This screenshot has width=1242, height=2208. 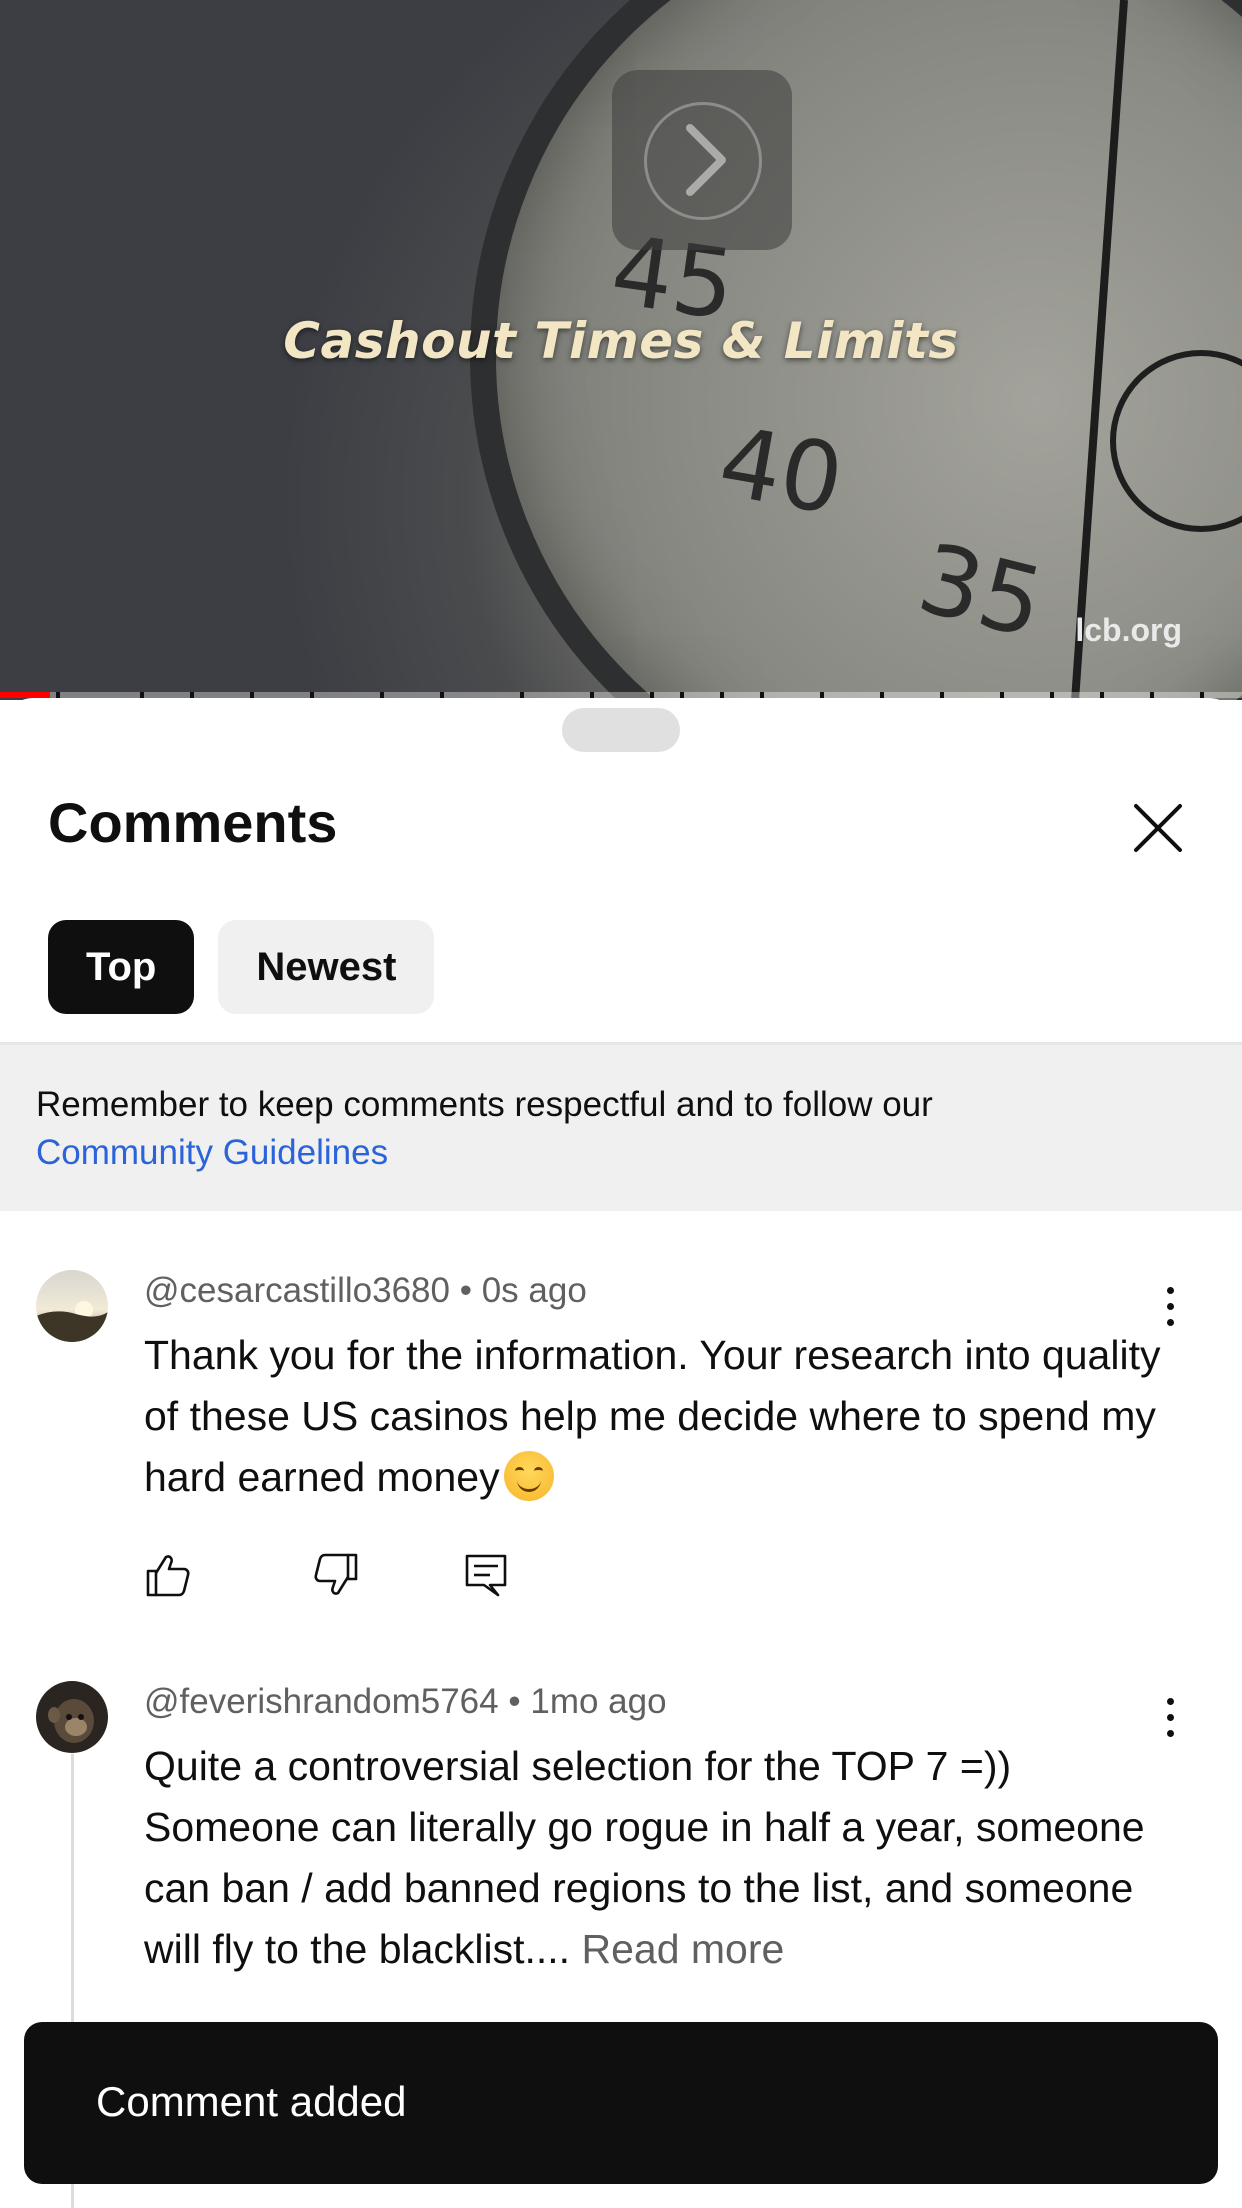 What do you see at coordinates (326, 967) in the screenshot?
I see `tab-newest: Newest` at bounding box center [326, 967].